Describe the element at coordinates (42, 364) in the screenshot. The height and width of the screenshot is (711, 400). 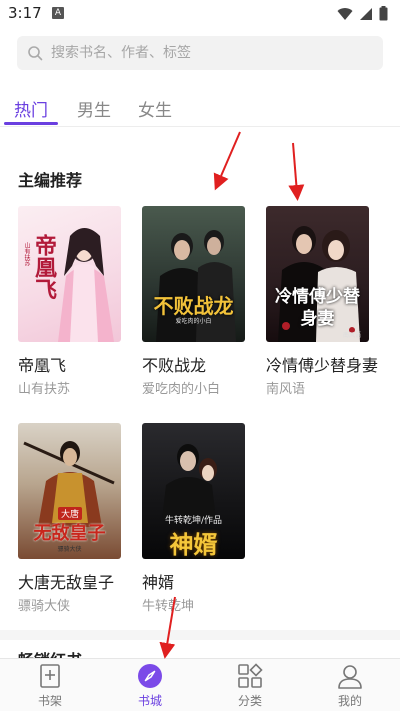
I see `book-title: 帝凰飞` at that location.